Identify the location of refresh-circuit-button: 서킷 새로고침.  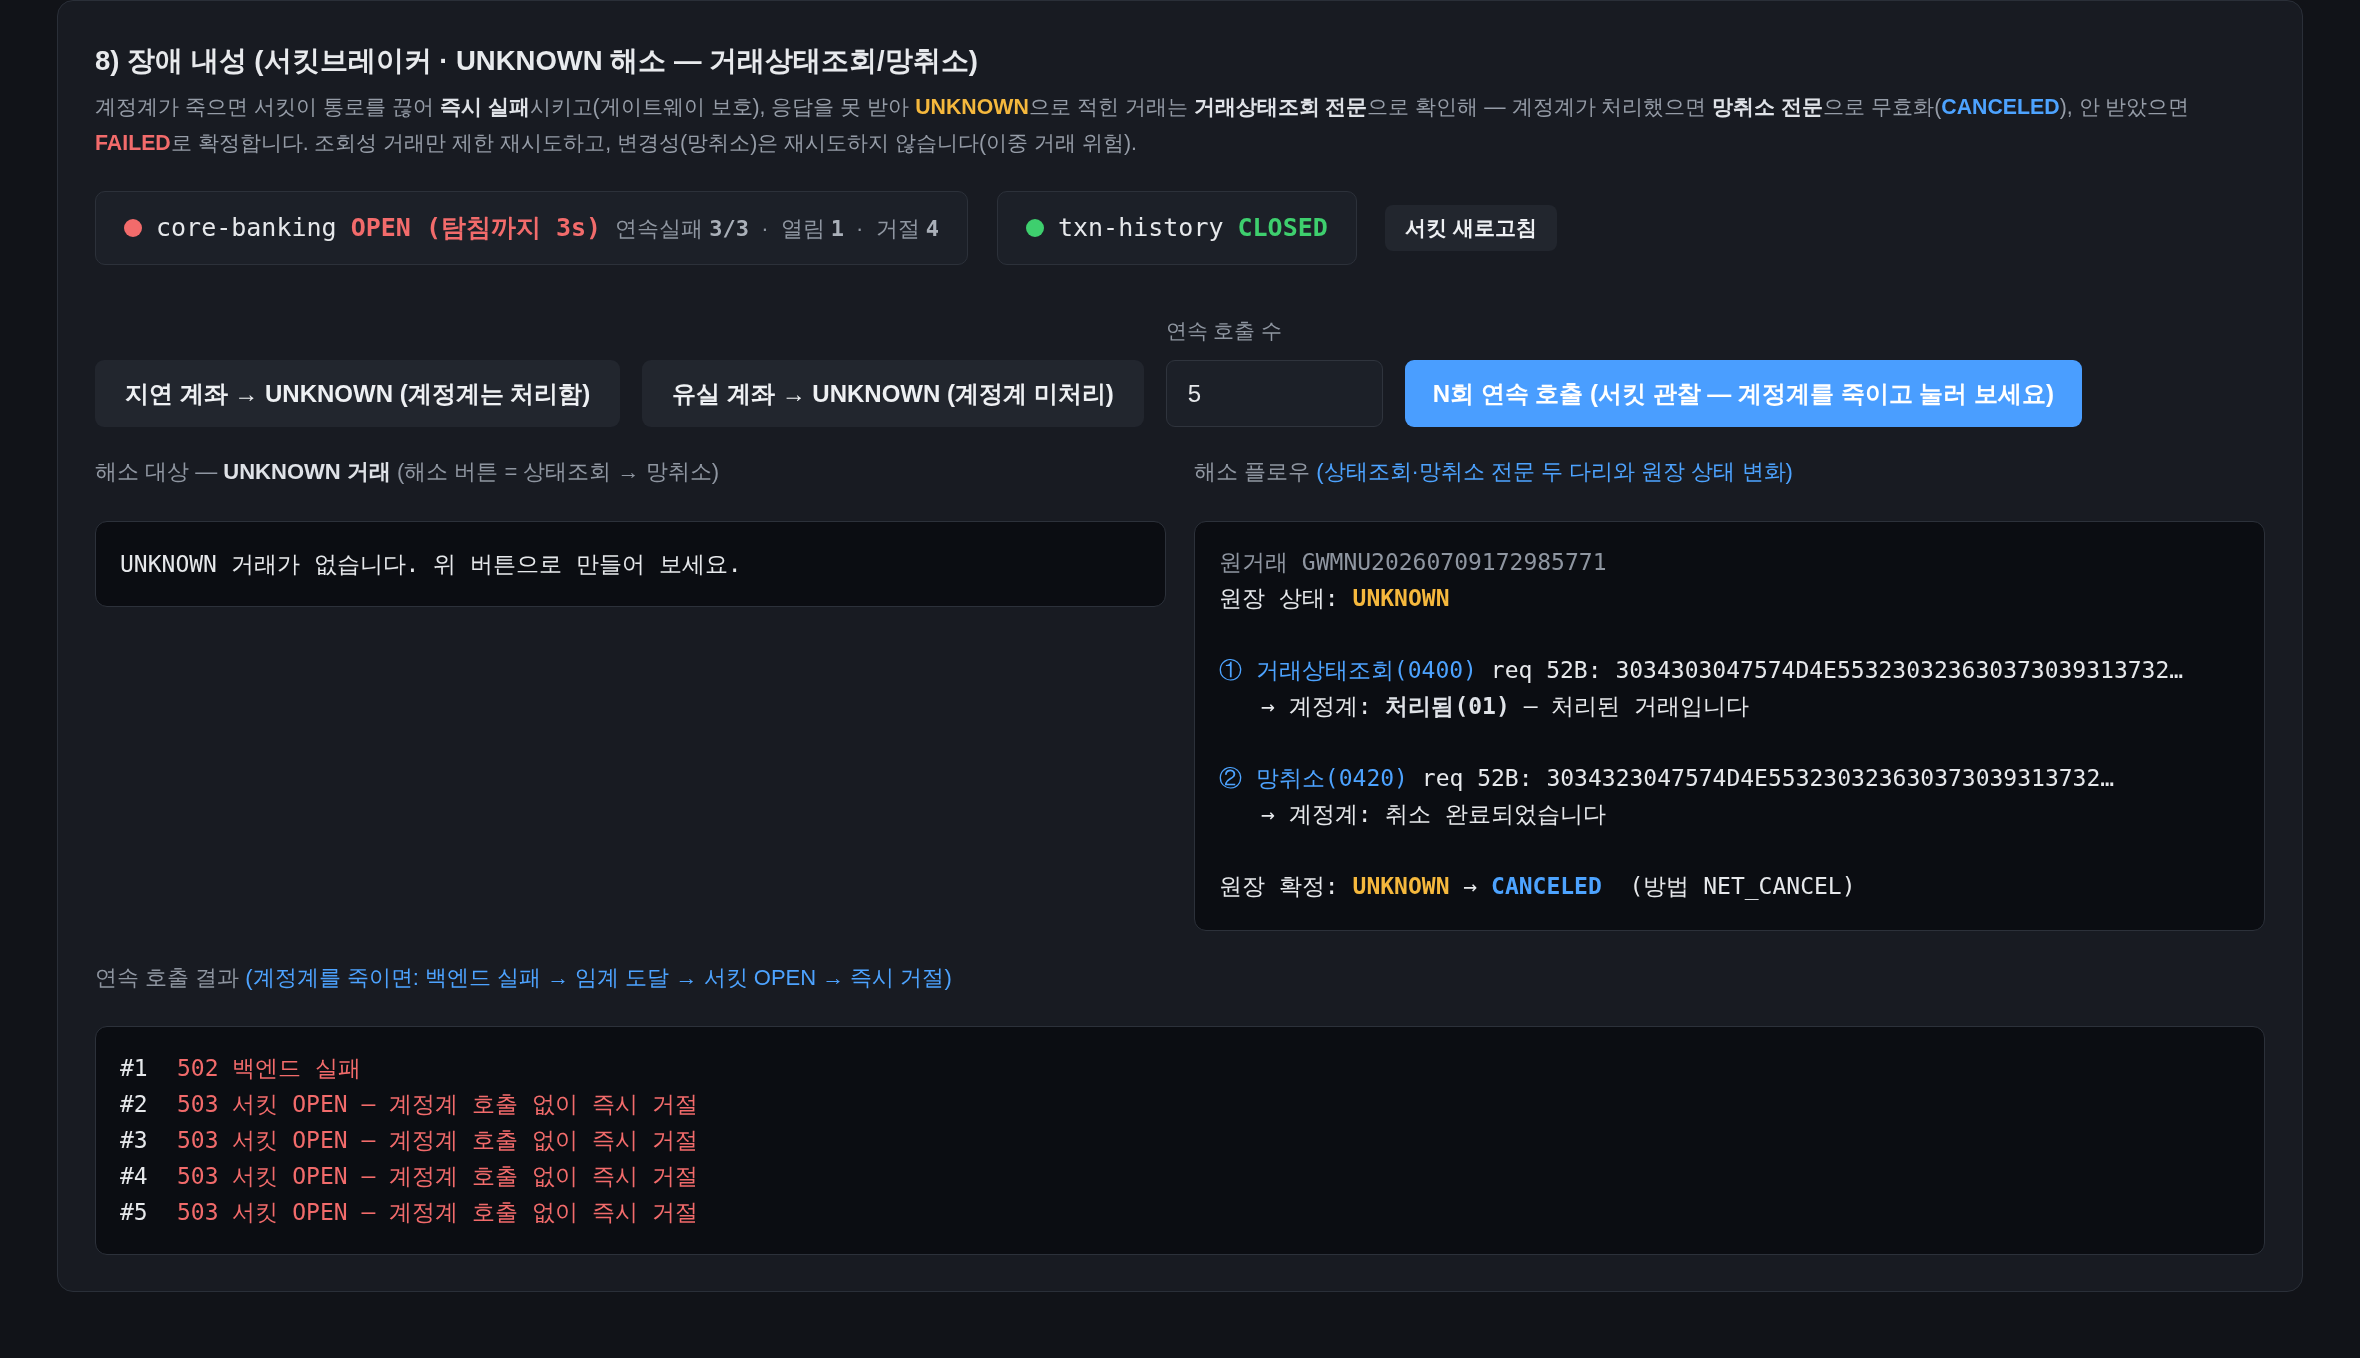
(1470, 228).